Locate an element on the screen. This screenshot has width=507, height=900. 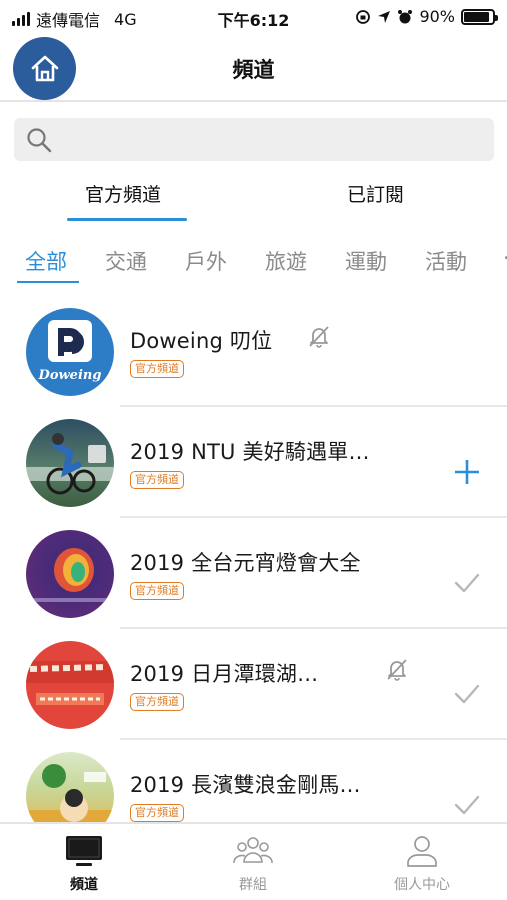
page-title: 頻道 is located at coordinates (253, 70).